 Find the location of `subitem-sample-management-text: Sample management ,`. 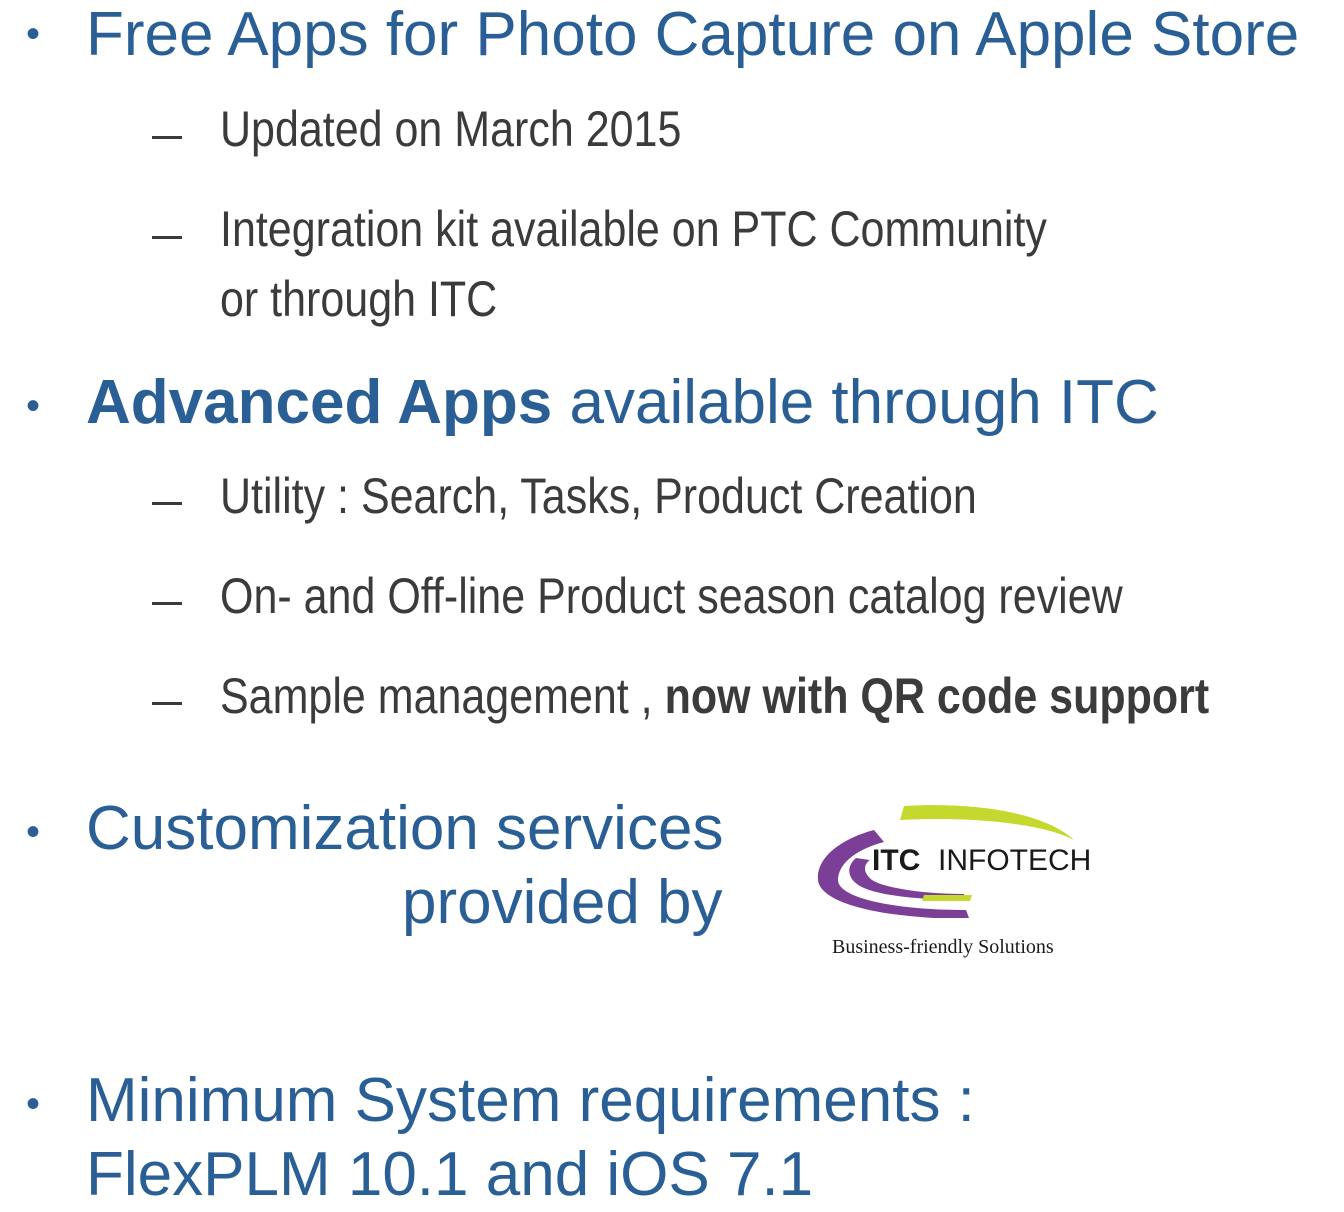

subitem-sample-management-text: Sample management , is located at coordinates (442, 696).